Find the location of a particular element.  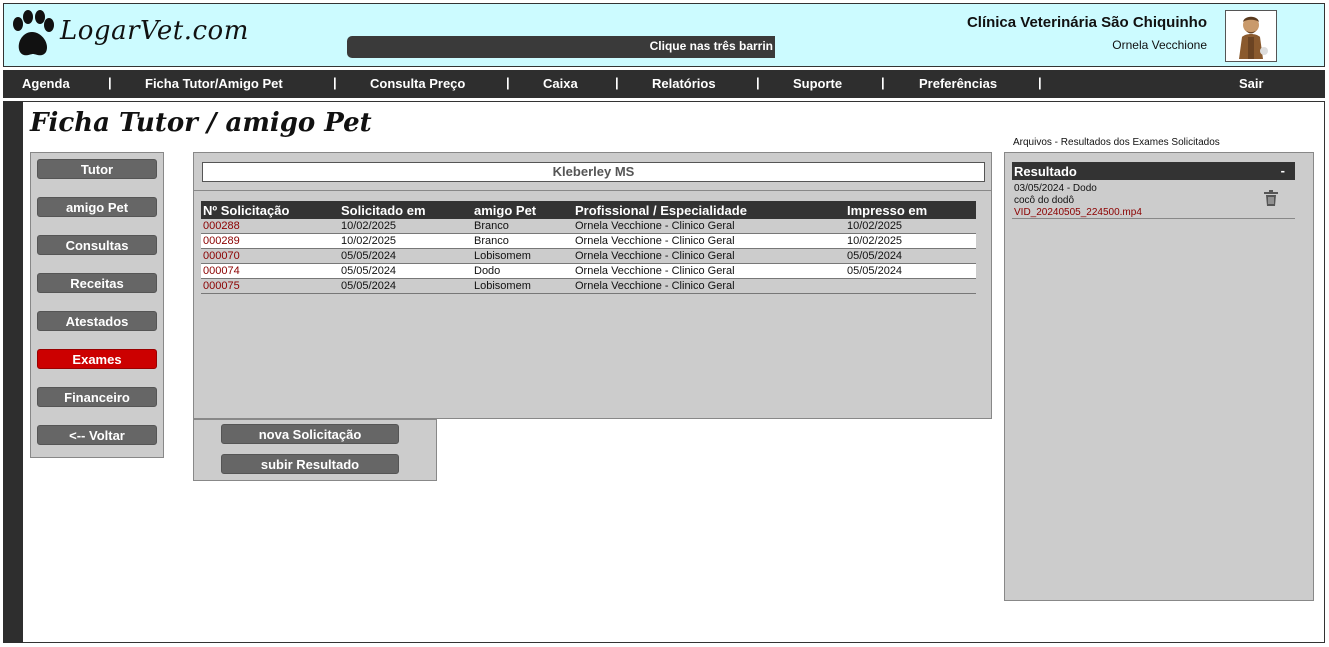

nav-sair: Sair is located at coordinates (1251, 83).